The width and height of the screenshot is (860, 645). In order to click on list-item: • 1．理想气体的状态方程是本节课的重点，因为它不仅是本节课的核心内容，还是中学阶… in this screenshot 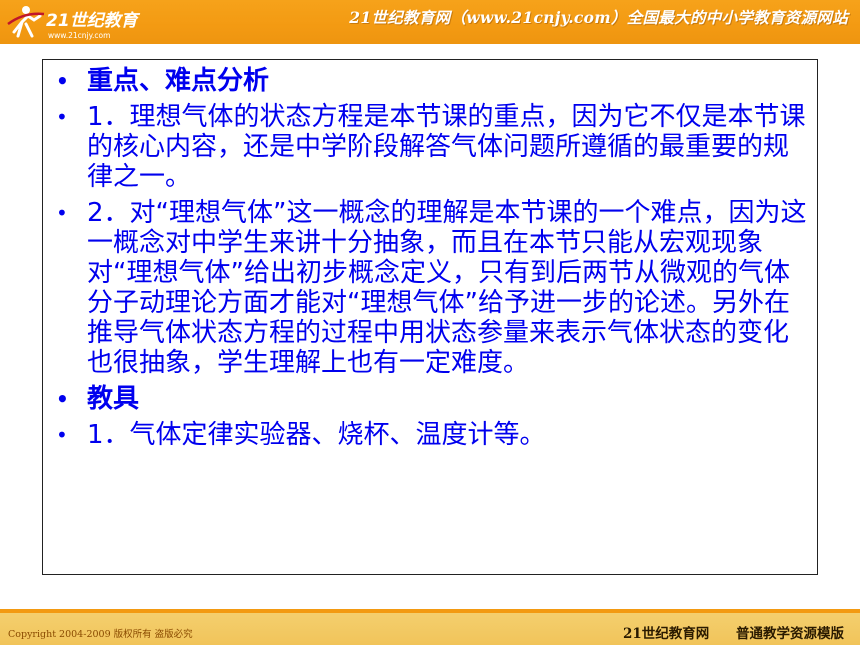, I will do `click(426, 147)`.